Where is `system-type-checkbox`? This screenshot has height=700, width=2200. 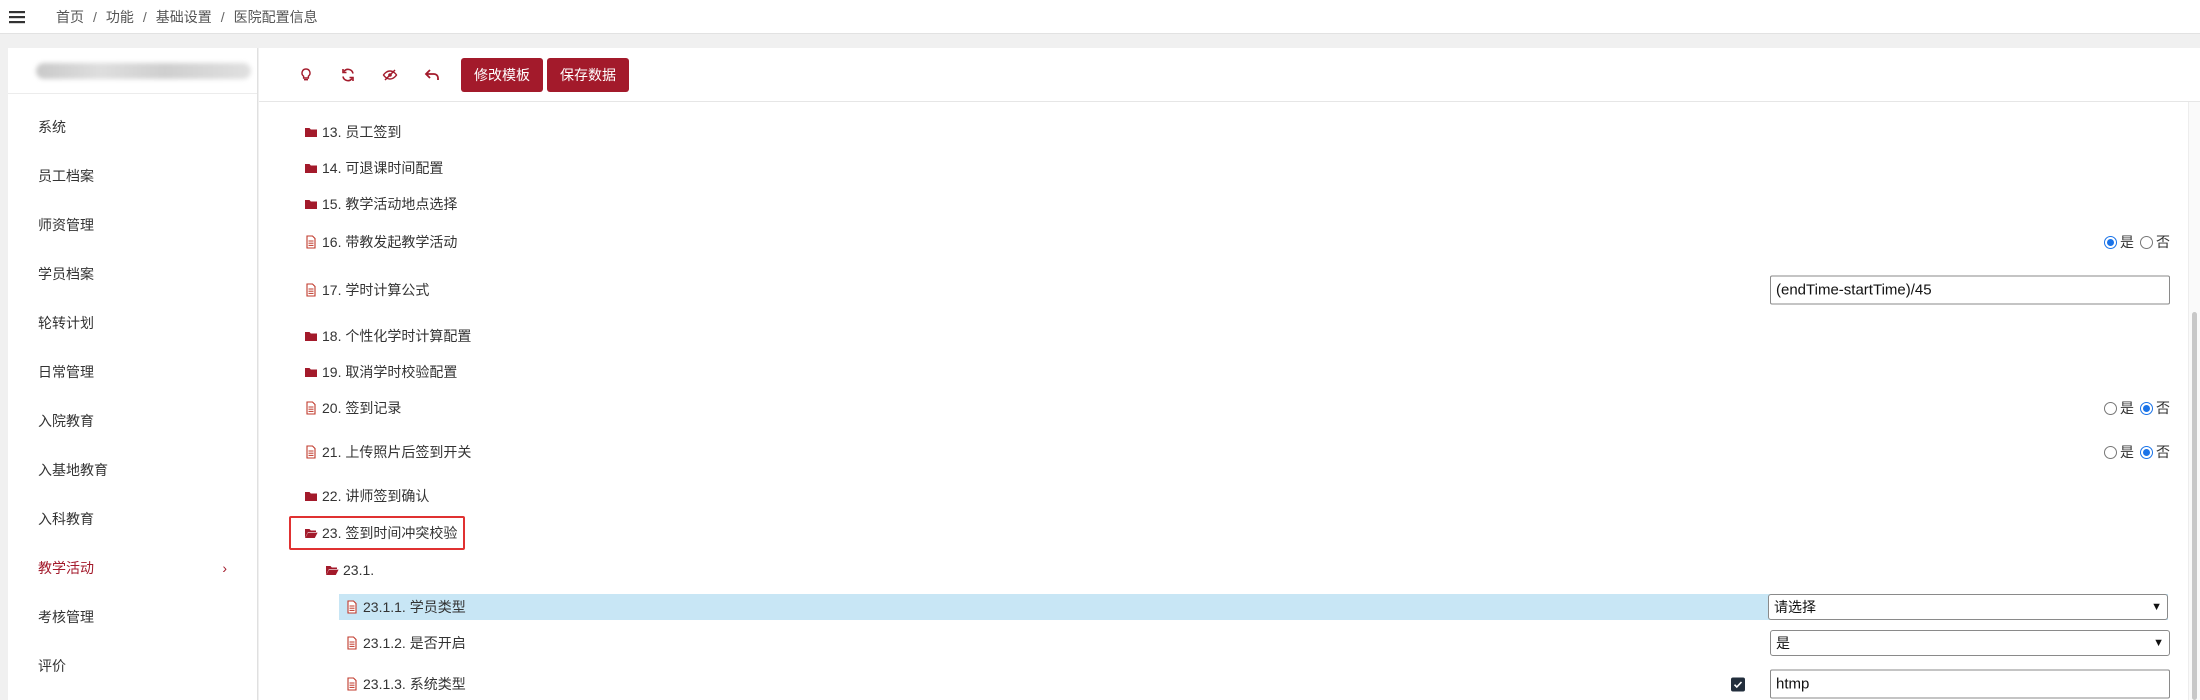
system-type-checkbox is located at coordinates (1738, 684).